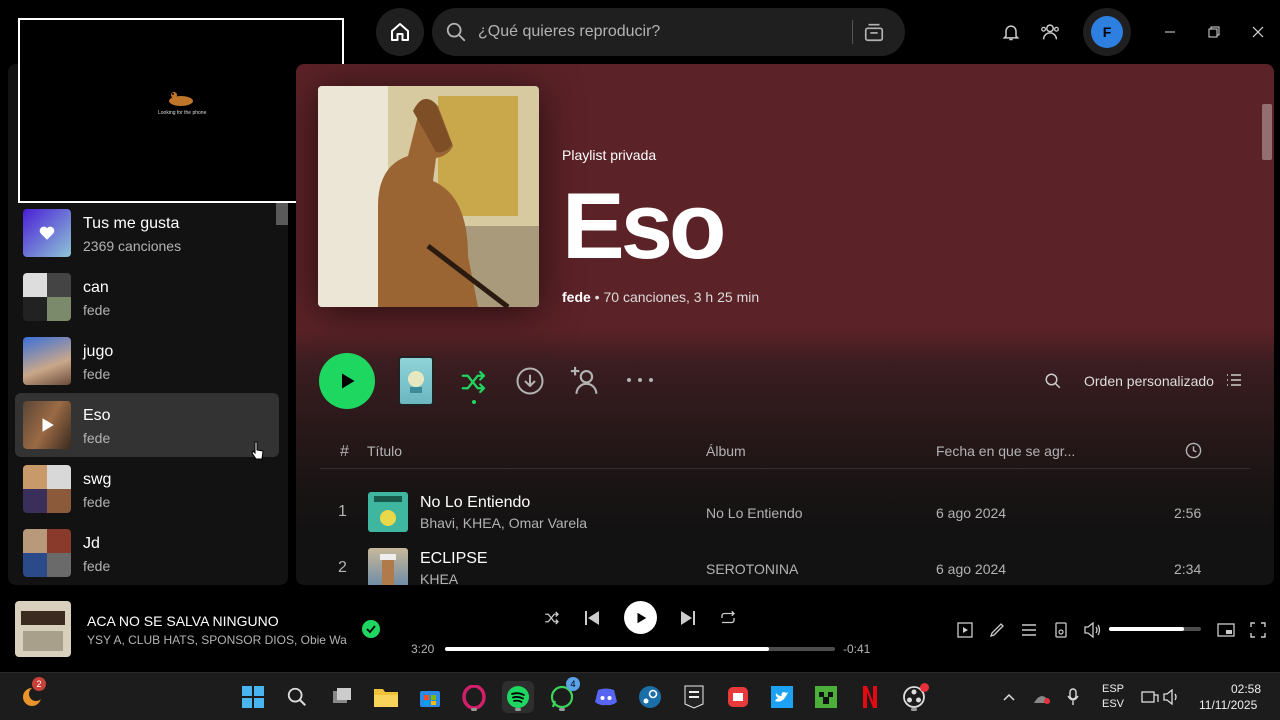 Image resolution: width=1280 pixels, height=720 pixels. What do you see at coordinates (640, 649) in the screenshot?
I see `progress-bar` at bounding box center [640, 649].